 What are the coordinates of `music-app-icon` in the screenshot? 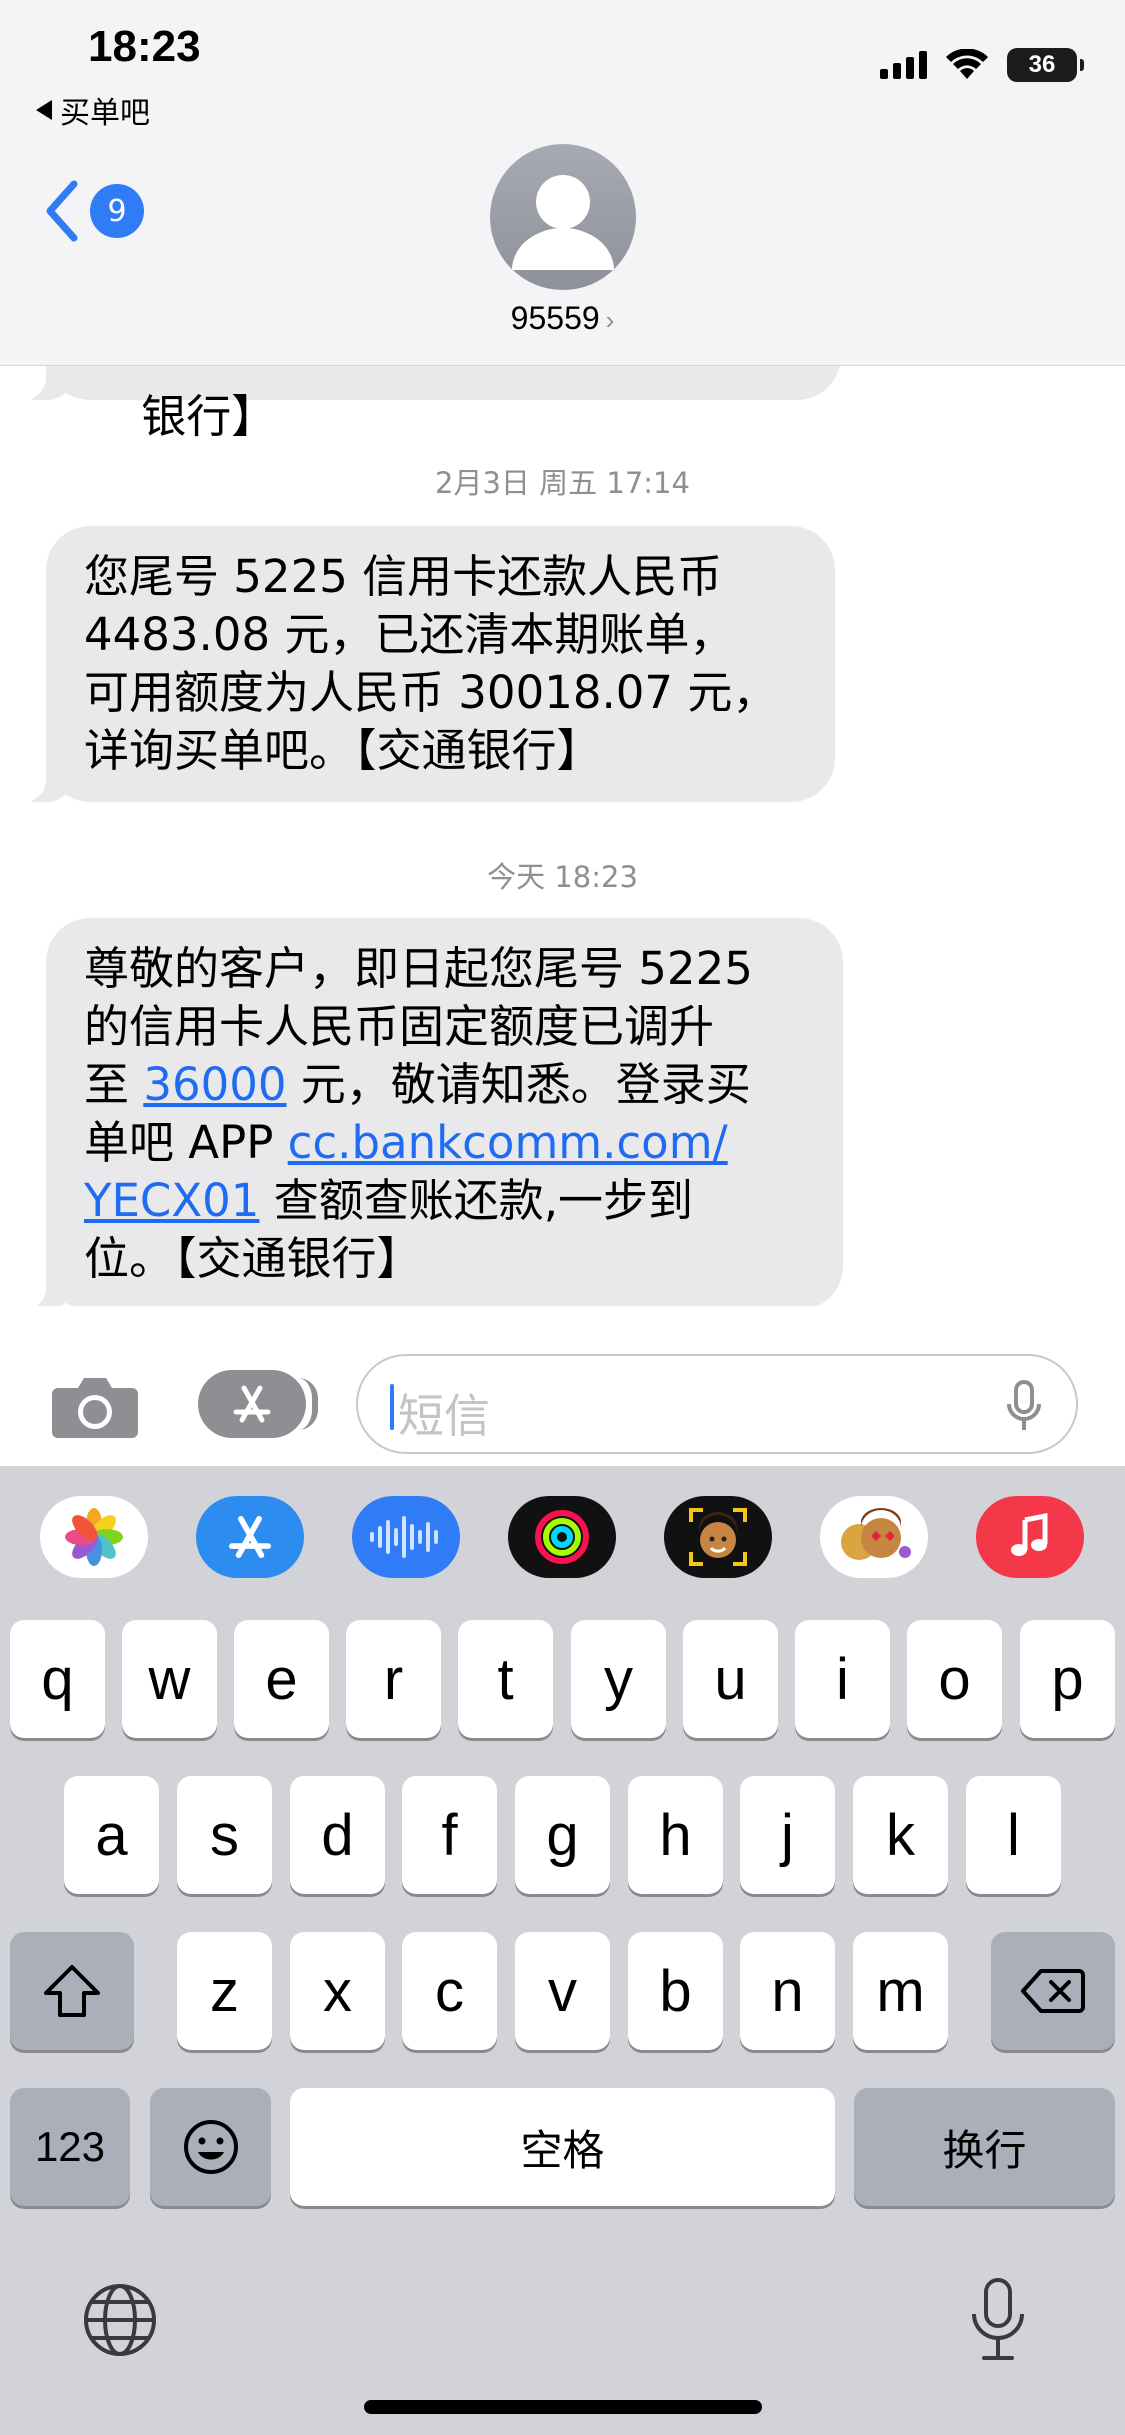 It's located at (1030, 1537).